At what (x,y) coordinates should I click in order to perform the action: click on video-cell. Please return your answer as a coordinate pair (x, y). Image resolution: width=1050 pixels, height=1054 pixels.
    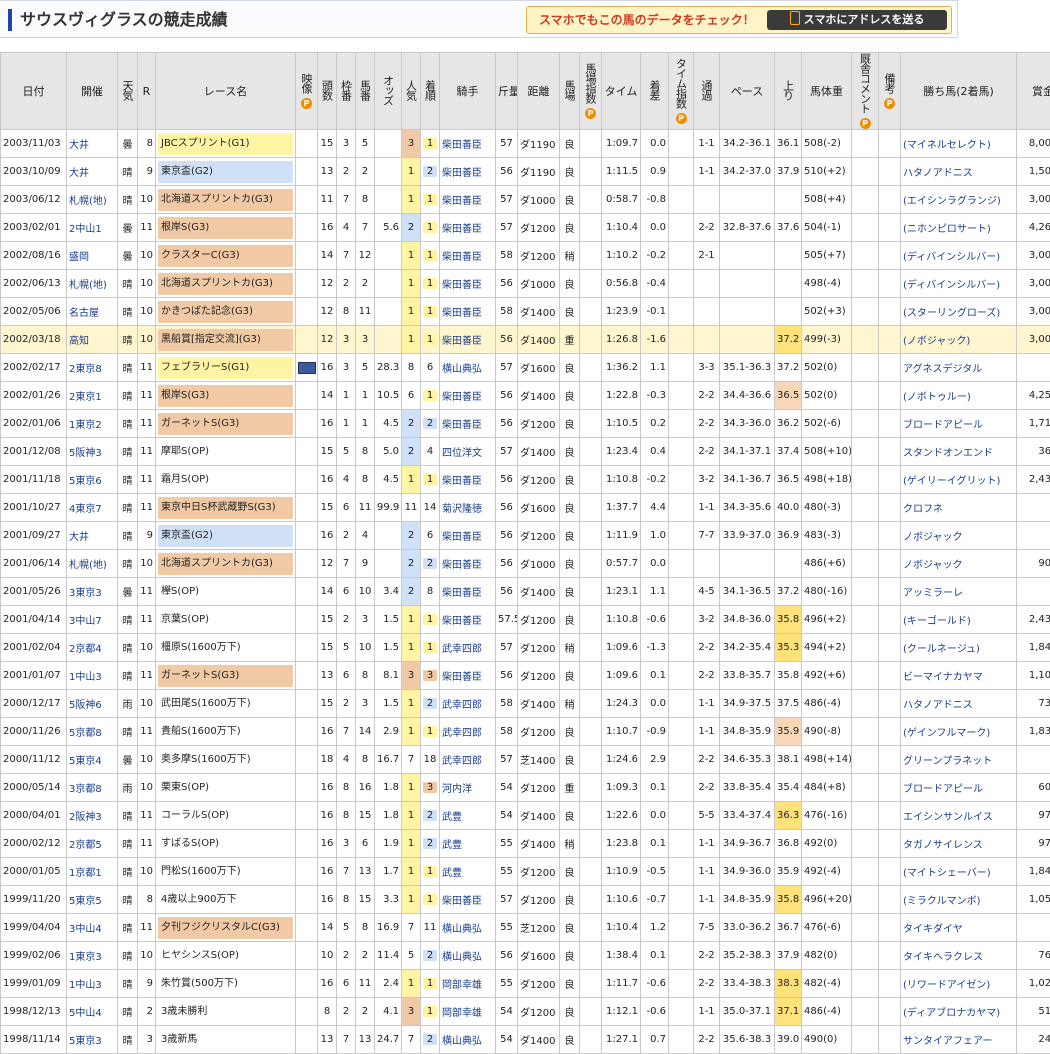
    Looking at the image, I should click on (307, 368).